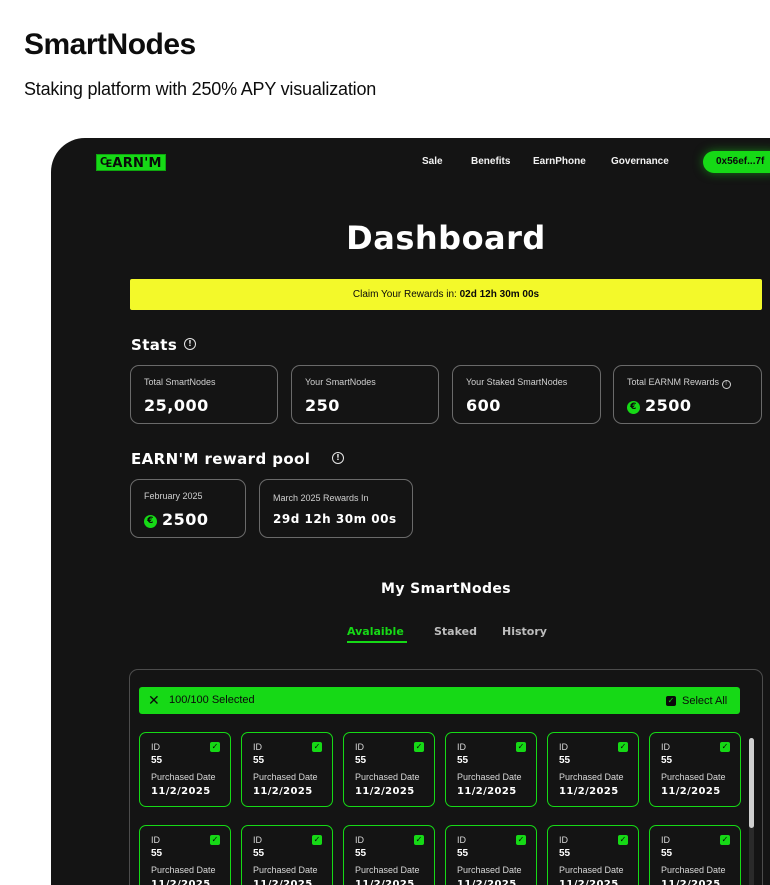 The image size is (770, 885). Describe the element at coordinates (336, 508) in the screenshot. I see `pool-card-next: March 2025 Rewards In 29d 12h 30m 00s` at that location.